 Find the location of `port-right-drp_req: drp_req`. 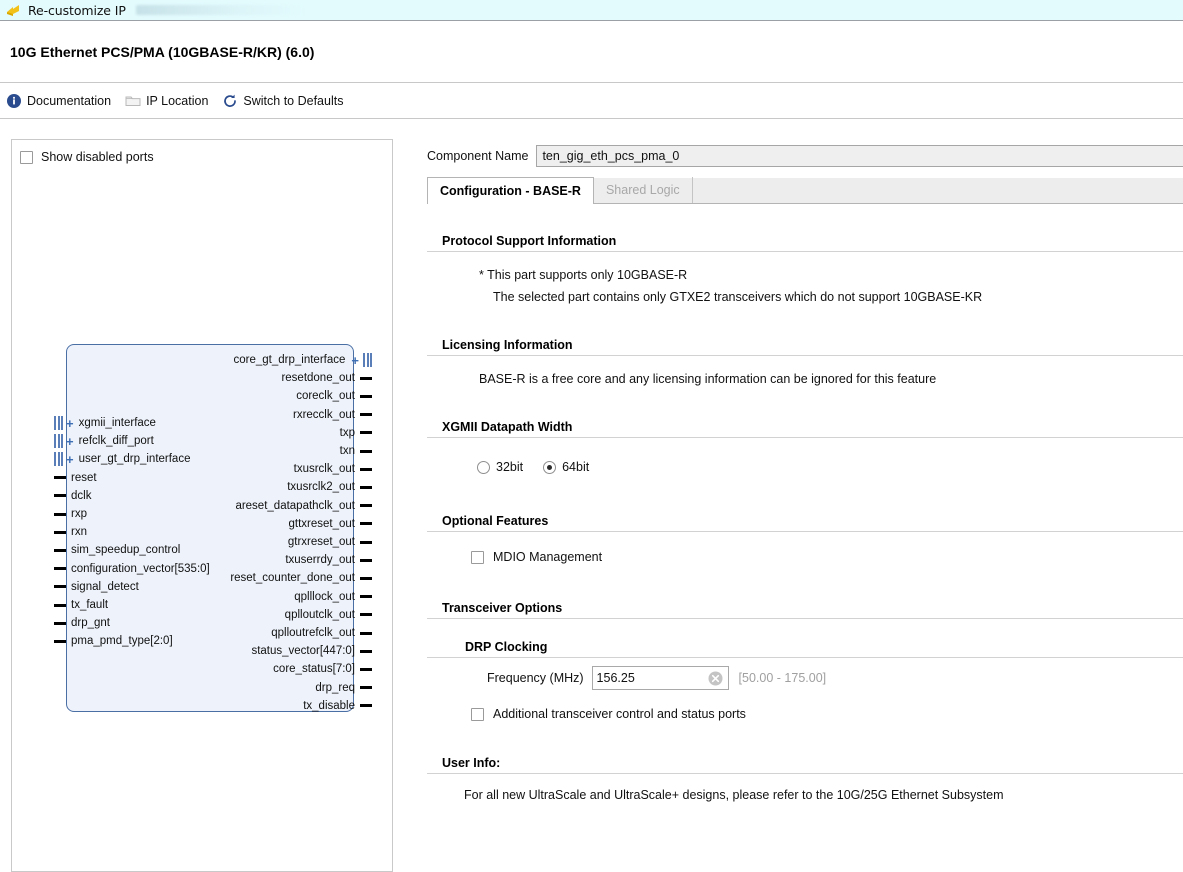

port-right-drp_req: drp_req is located at coordinates (343, 688).